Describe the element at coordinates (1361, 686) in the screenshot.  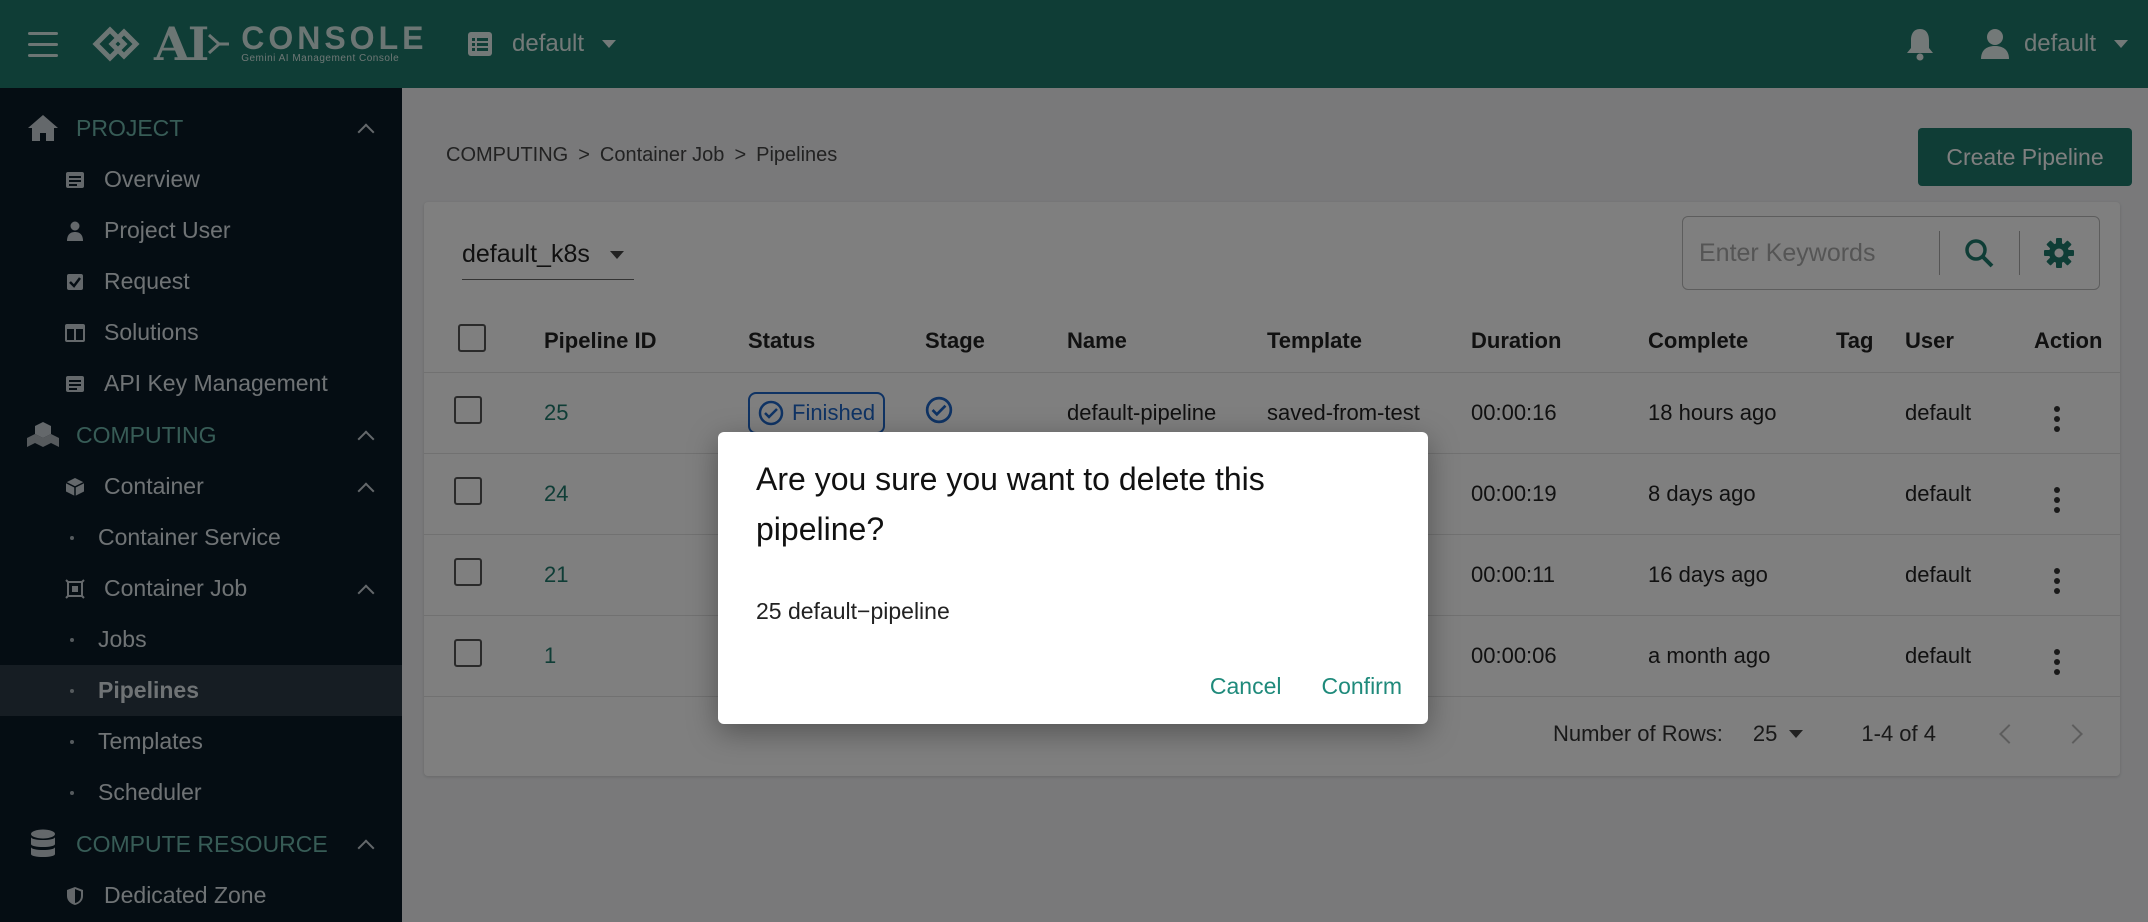
I see `confirm-button: Confirm` at that location.